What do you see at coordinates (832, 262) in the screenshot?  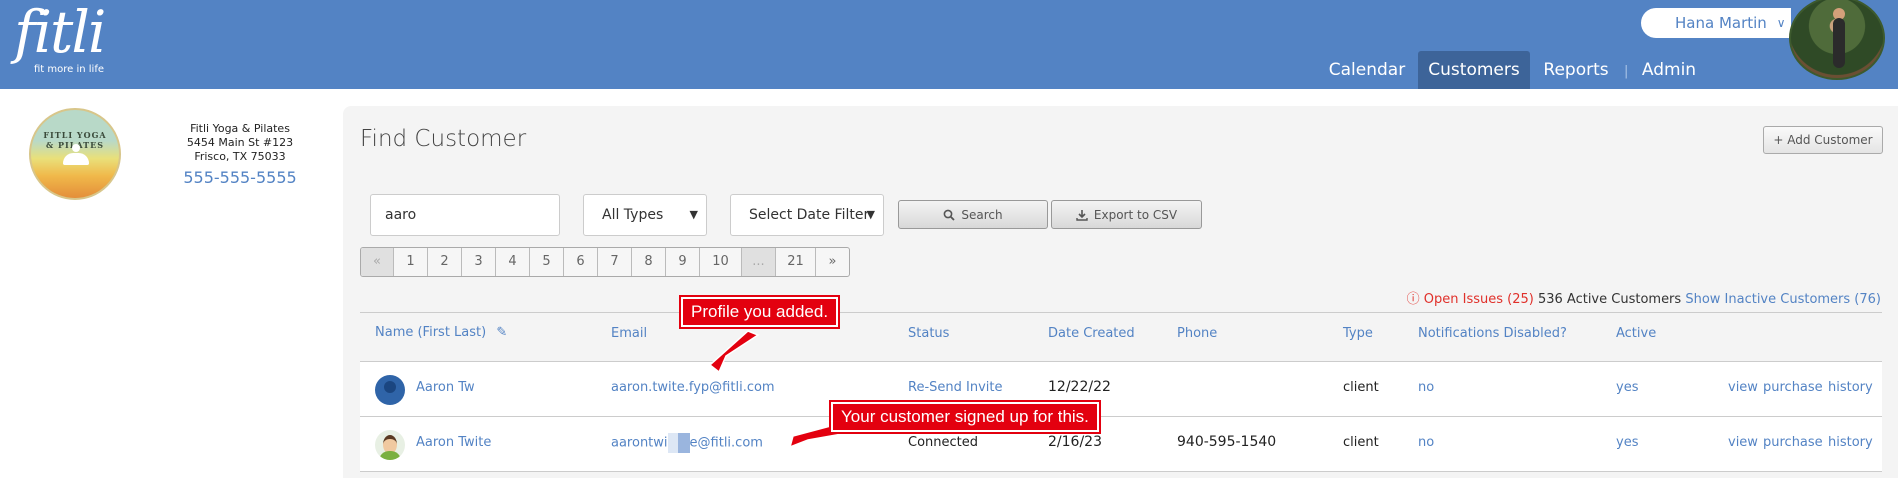 I see `page-next: »` at bounding box center [832, 262].